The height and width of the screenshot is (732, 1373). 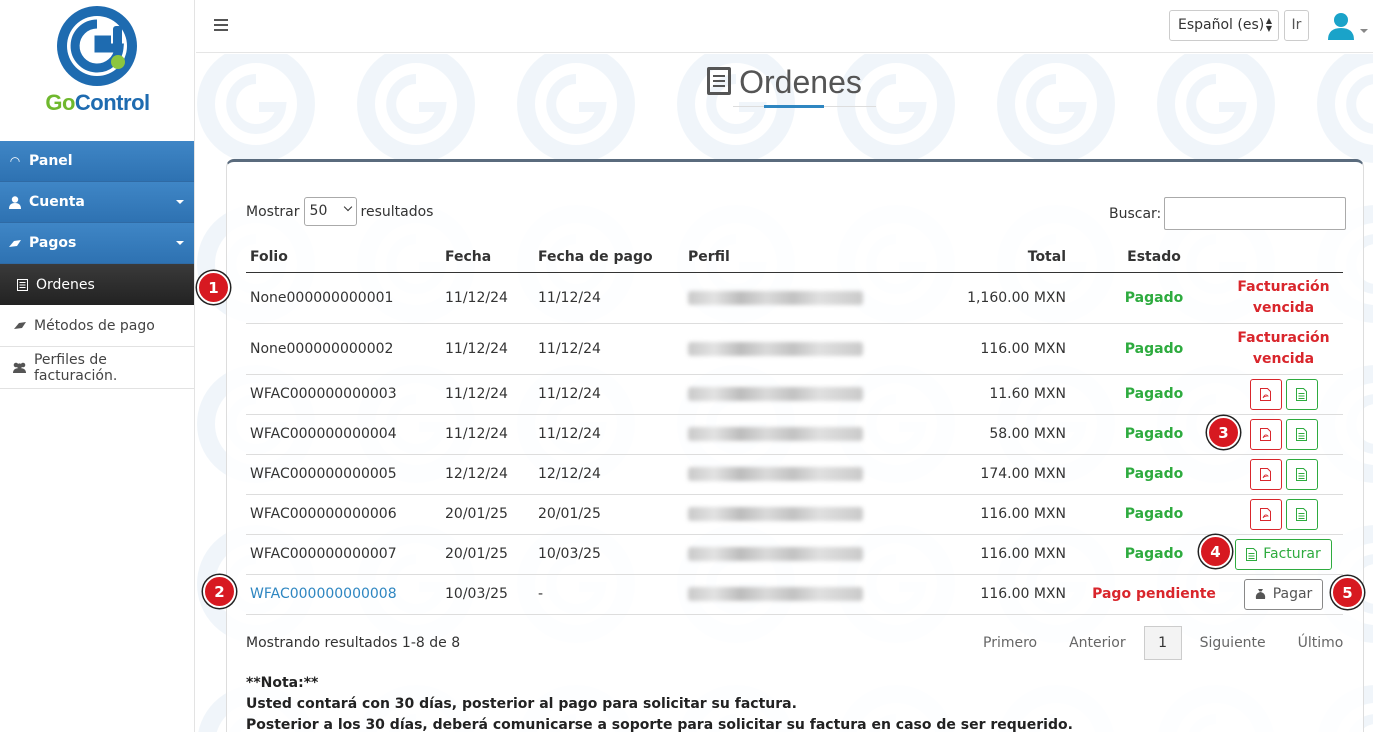 What do you see at coordinates (1255, 213) in the screenshot?
I see `search-input` at bounding box center [1255, 213].